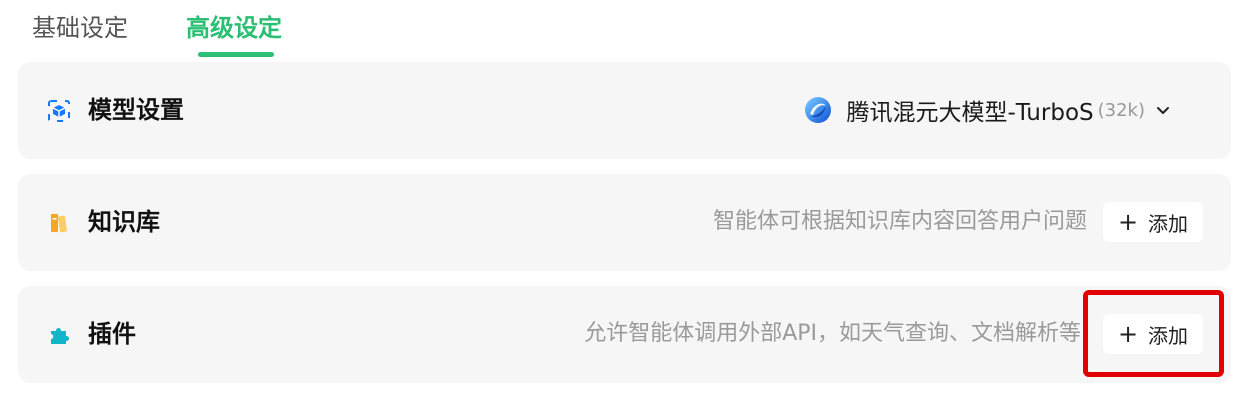 The width and height of the screenshot is (1247, 398). I want to click on selected-model-name: 腾讯混元大模型-TurboS, so click(970, 113).